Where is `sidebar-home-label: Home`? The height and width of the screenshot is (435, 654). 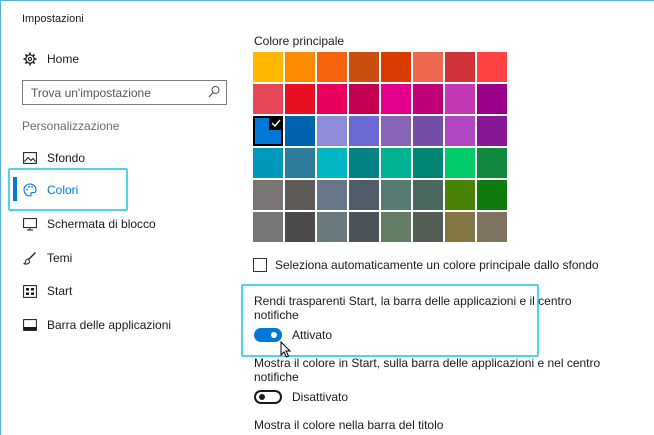
sidebar-home-label: Home is located at coordinates (63, 59).